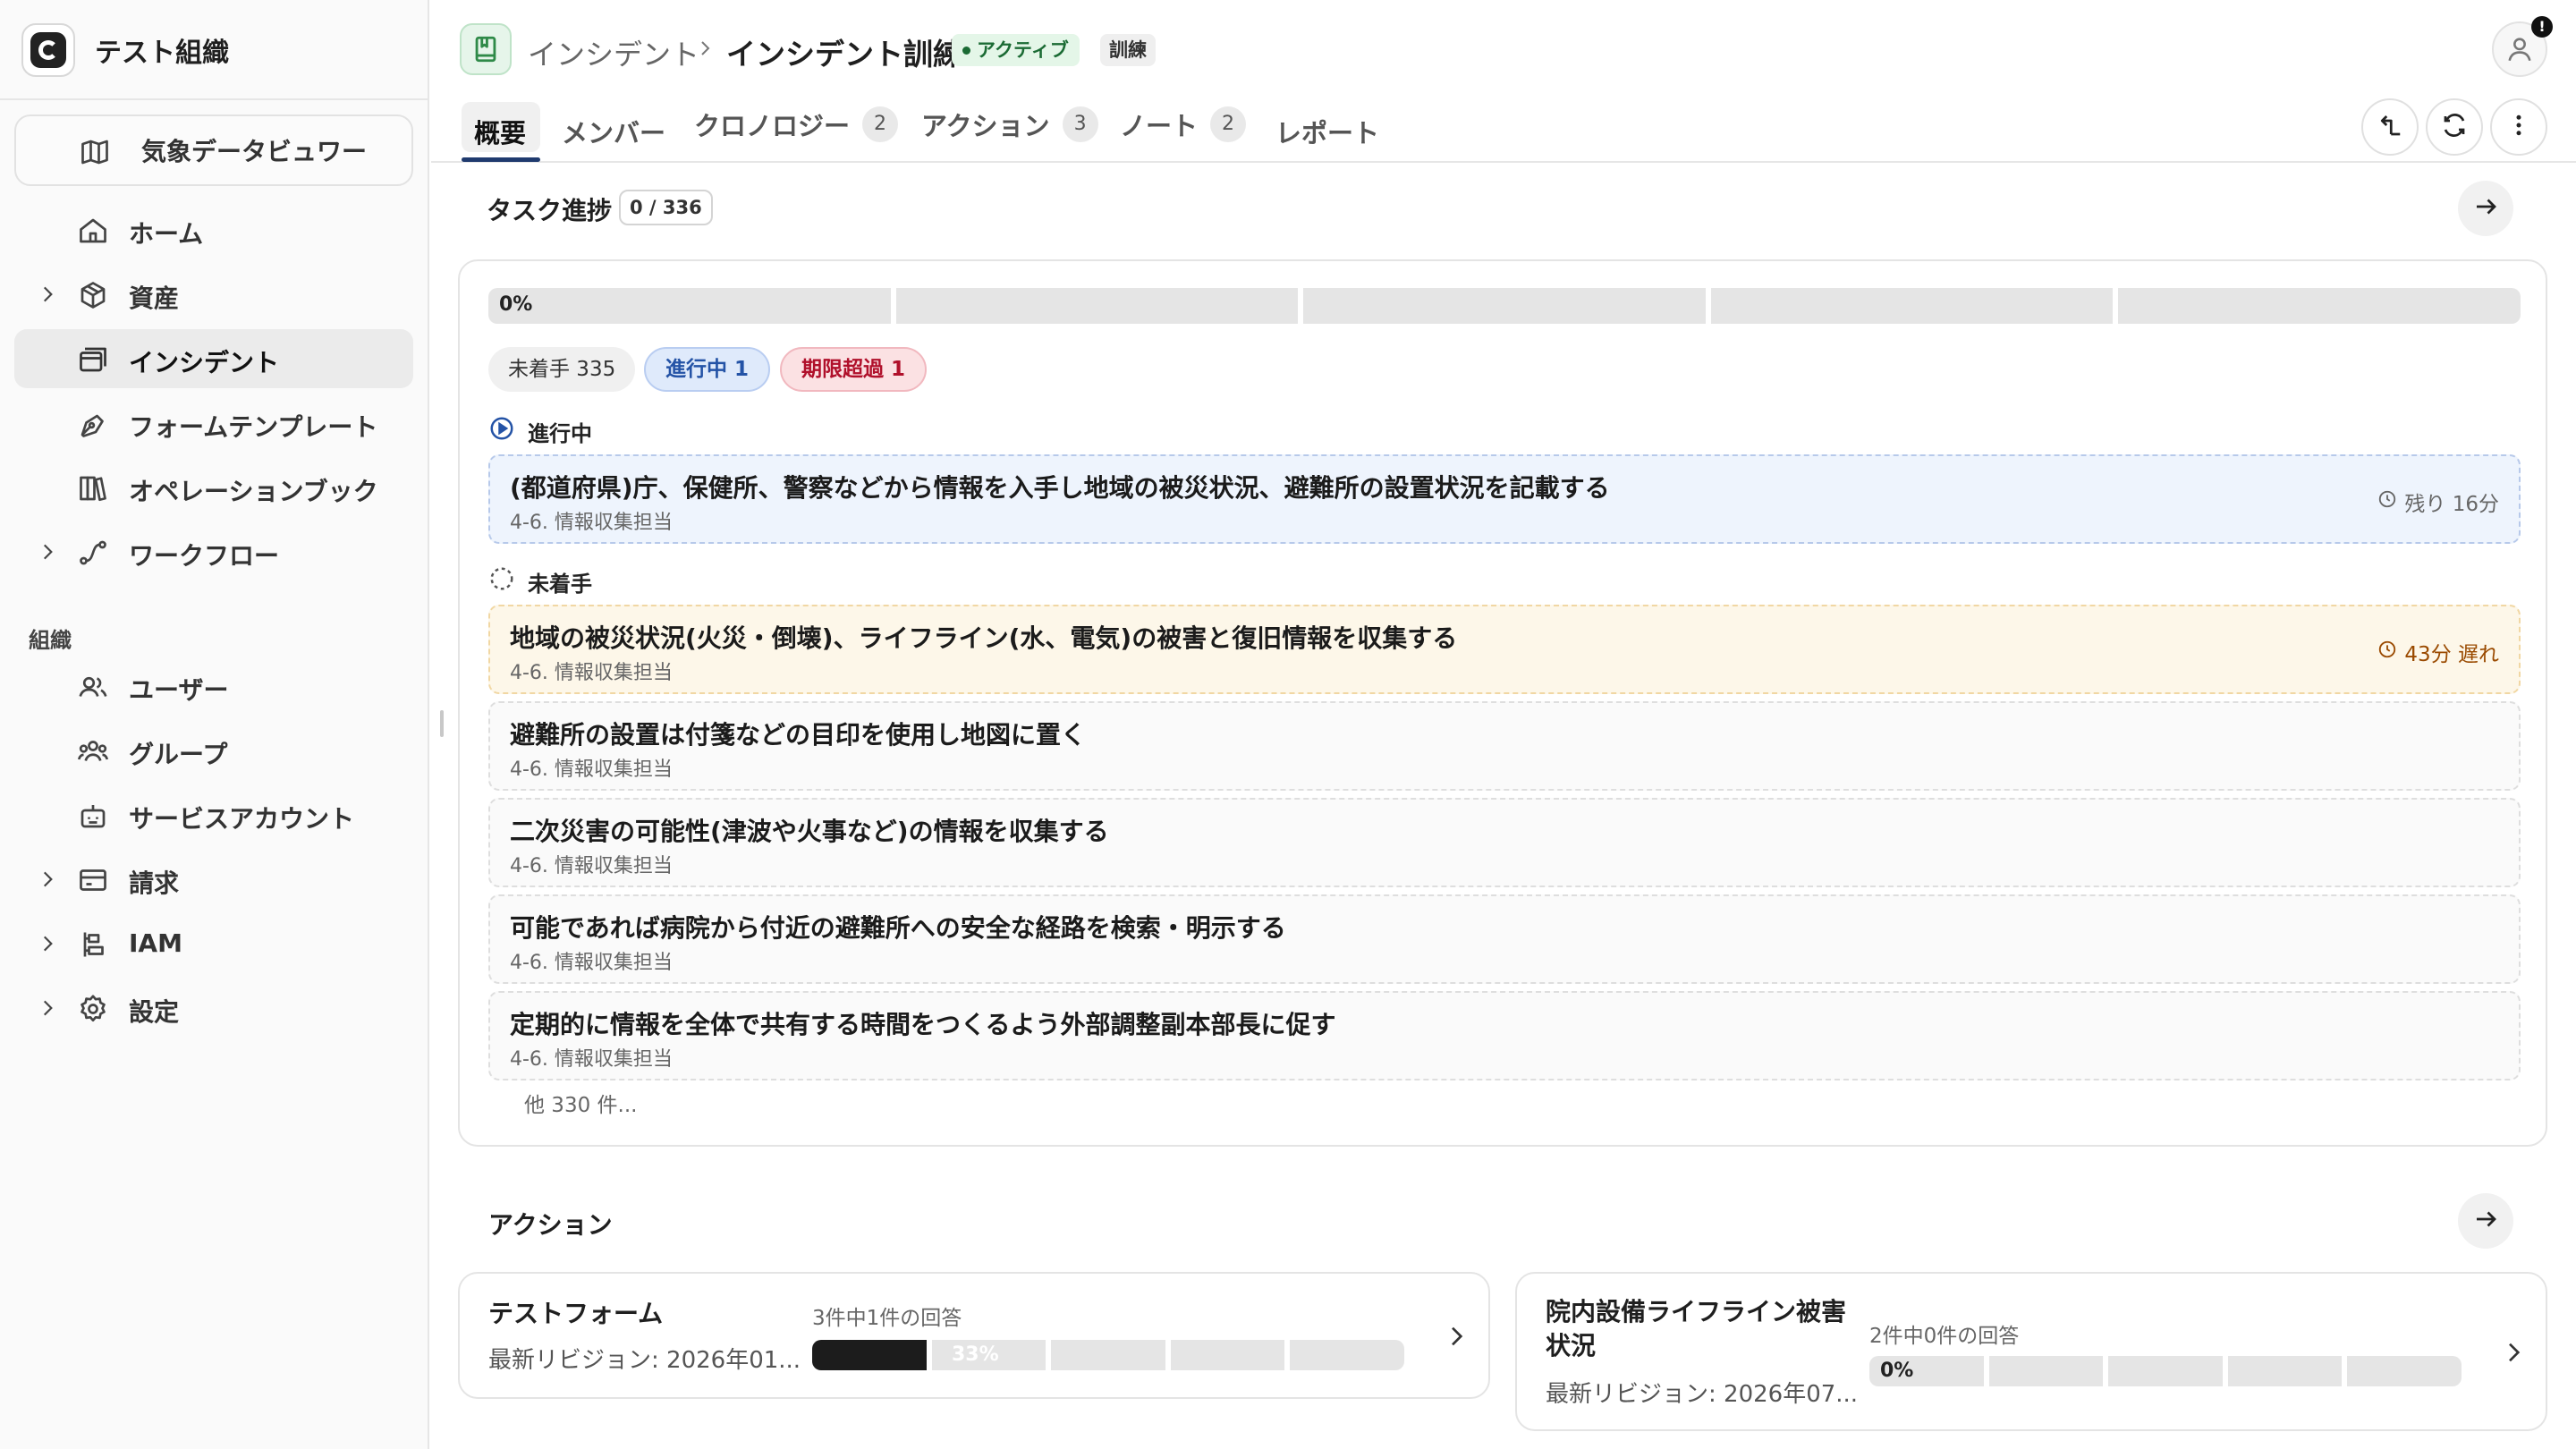 This screenshot has width=2576, height=1449. What do you see at coordinates (1228, 124) in the screenshot?
I see `tab-count: 2` at bounding box center [1228, 124].